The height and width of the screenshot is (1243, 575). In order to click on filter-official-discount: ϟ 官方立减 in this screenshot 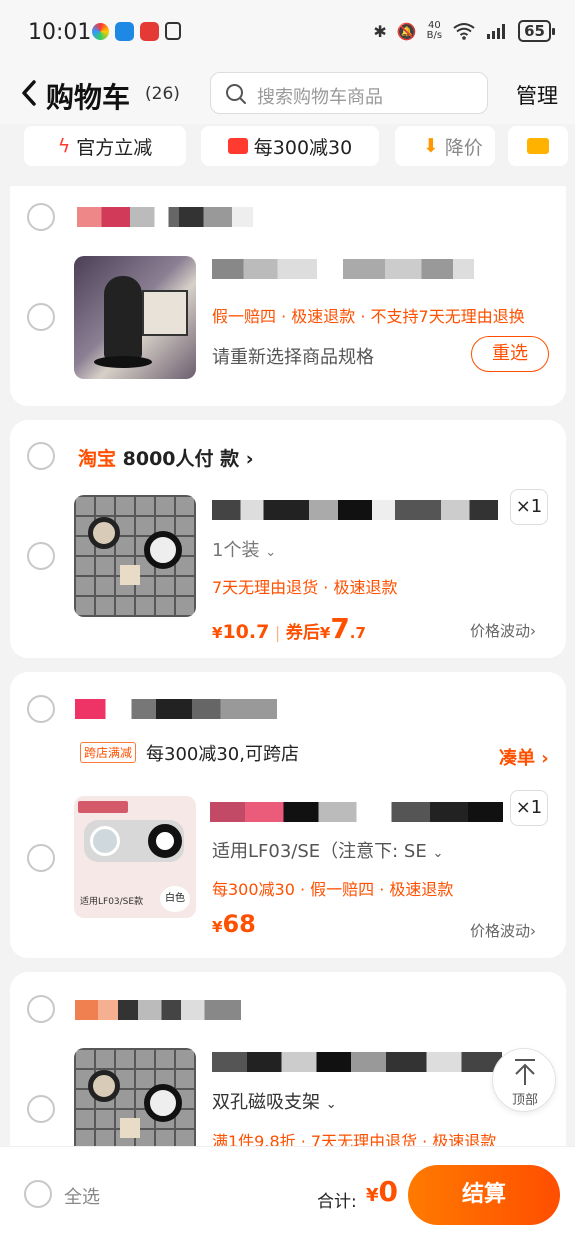, I will do `click(105, 146)`.